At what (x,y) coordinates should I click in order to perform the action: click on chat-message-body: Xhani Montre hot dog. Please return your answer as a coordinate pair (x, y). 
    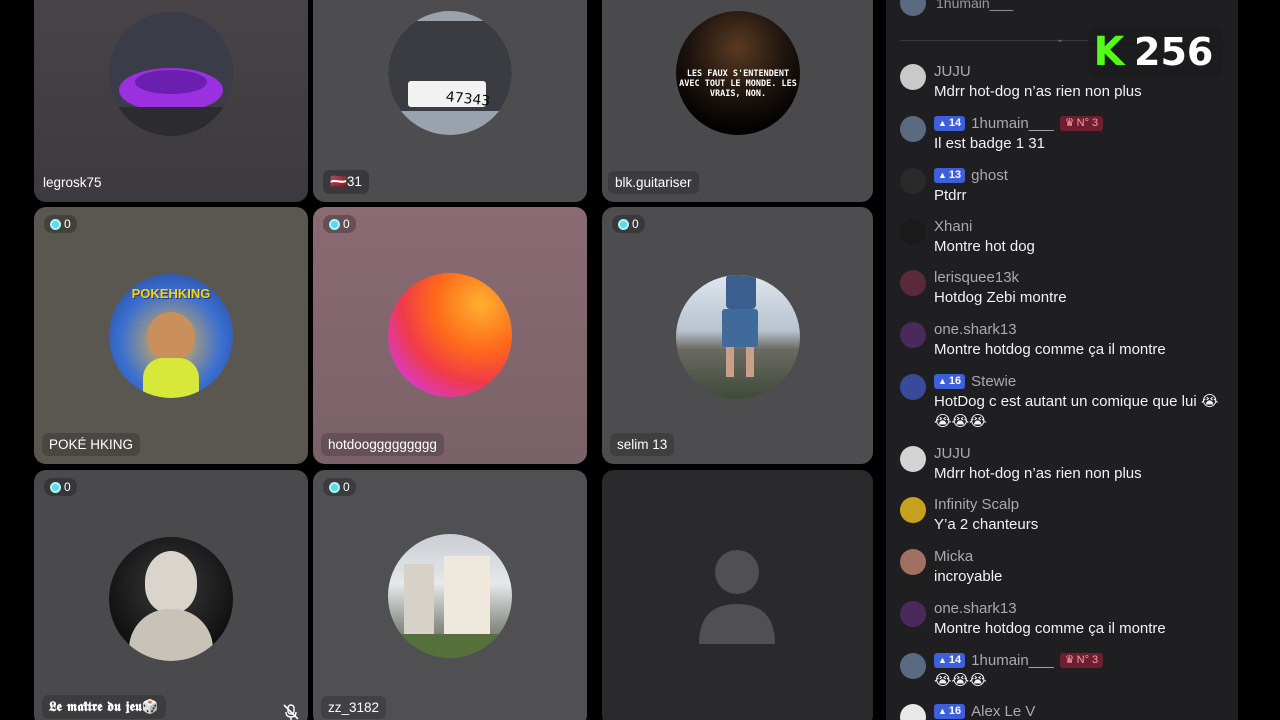
    Looking at the image, I should click on (1082, 237).